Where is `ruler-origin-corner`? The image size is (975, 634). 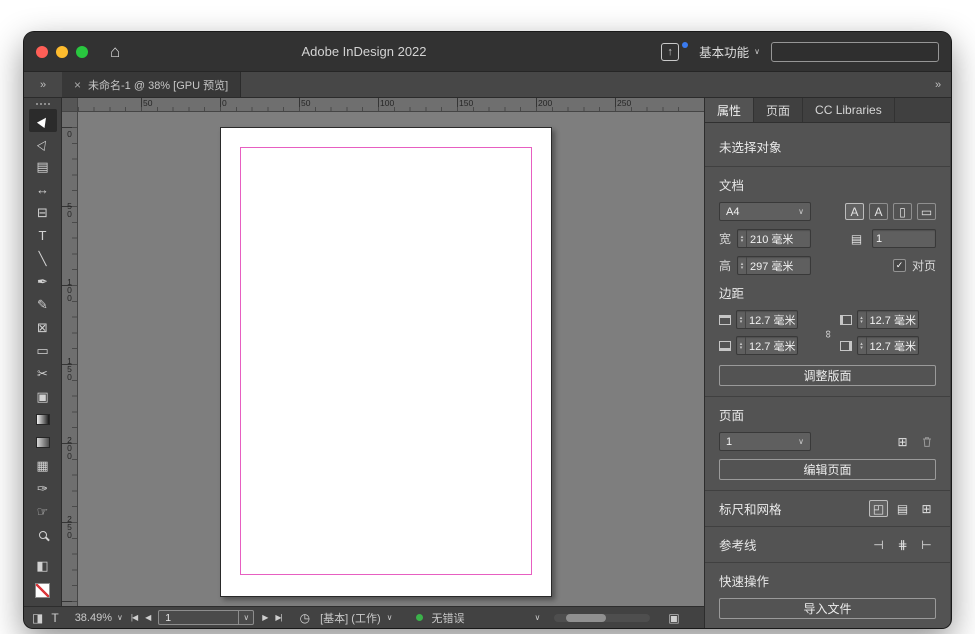
ruler-origin-corner is located at coordinates (70, 105).